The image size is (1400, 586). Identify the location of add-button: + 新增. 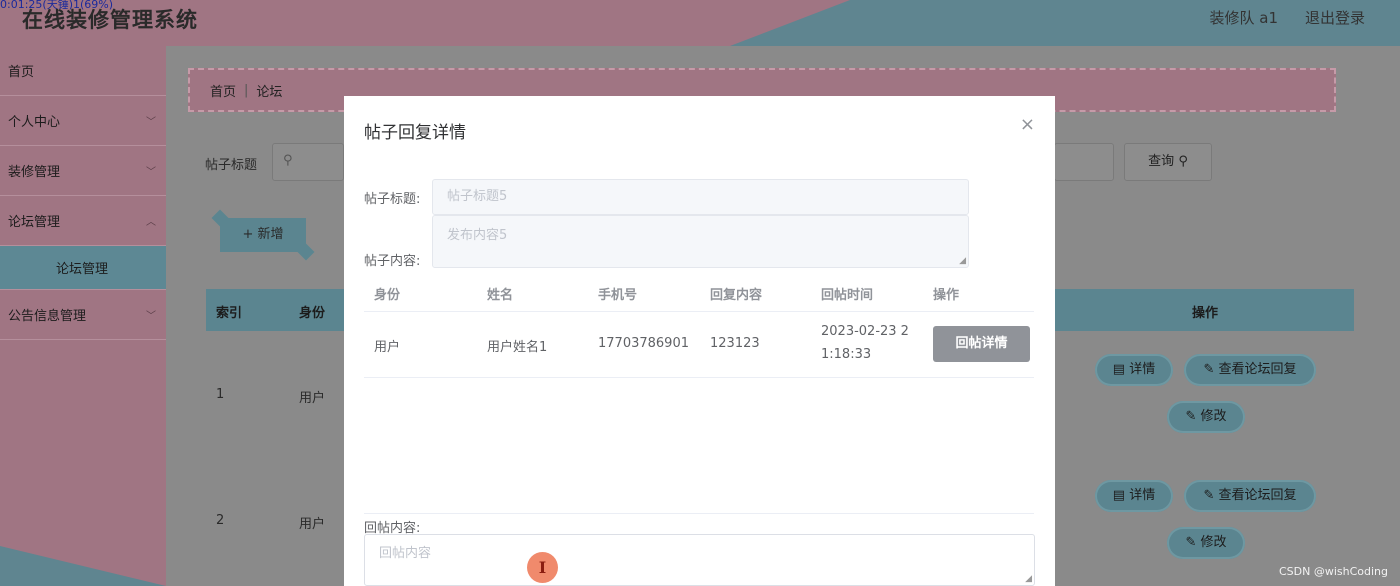
(263, 235).